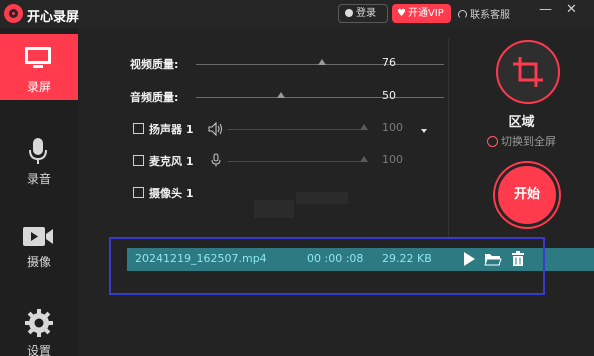  What do you see at coordinates (527, 195) in the screenshot?
I see `start-record-button: 开始` at bounding box center [527, 195].